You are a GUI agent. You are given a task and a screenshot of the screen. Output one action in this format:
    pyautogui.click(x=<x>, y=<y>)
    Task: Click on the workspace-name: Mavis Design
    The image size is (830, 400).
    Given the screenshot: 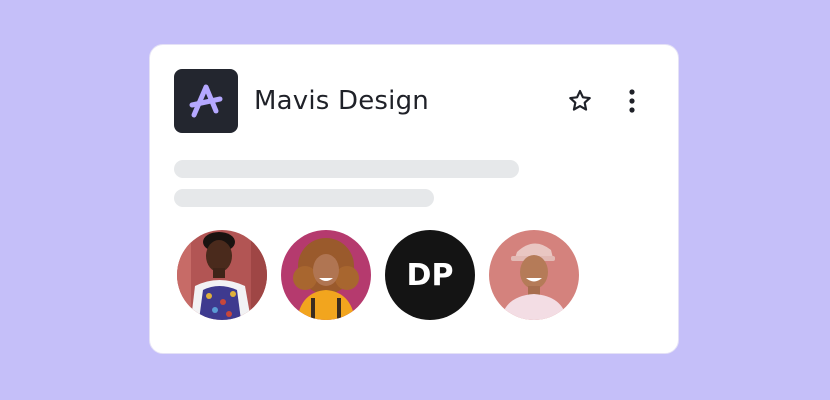 What is the action you would take?
    pyautogui.click(x=341, y=101)
    